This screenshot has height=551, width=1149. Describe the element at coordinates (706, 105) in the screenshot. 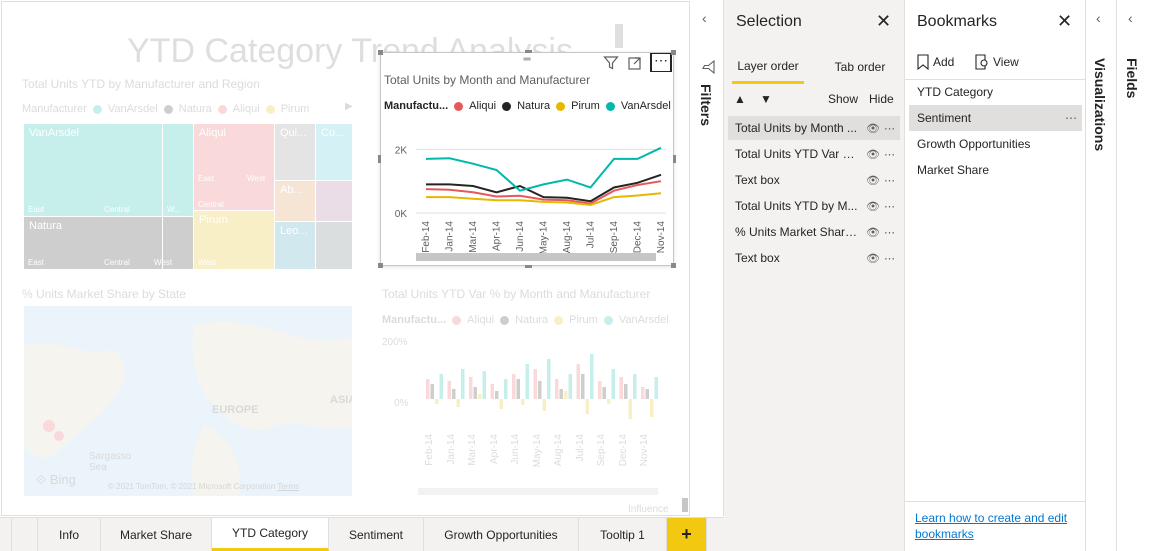

I see `filters-label: Filters` at that location.